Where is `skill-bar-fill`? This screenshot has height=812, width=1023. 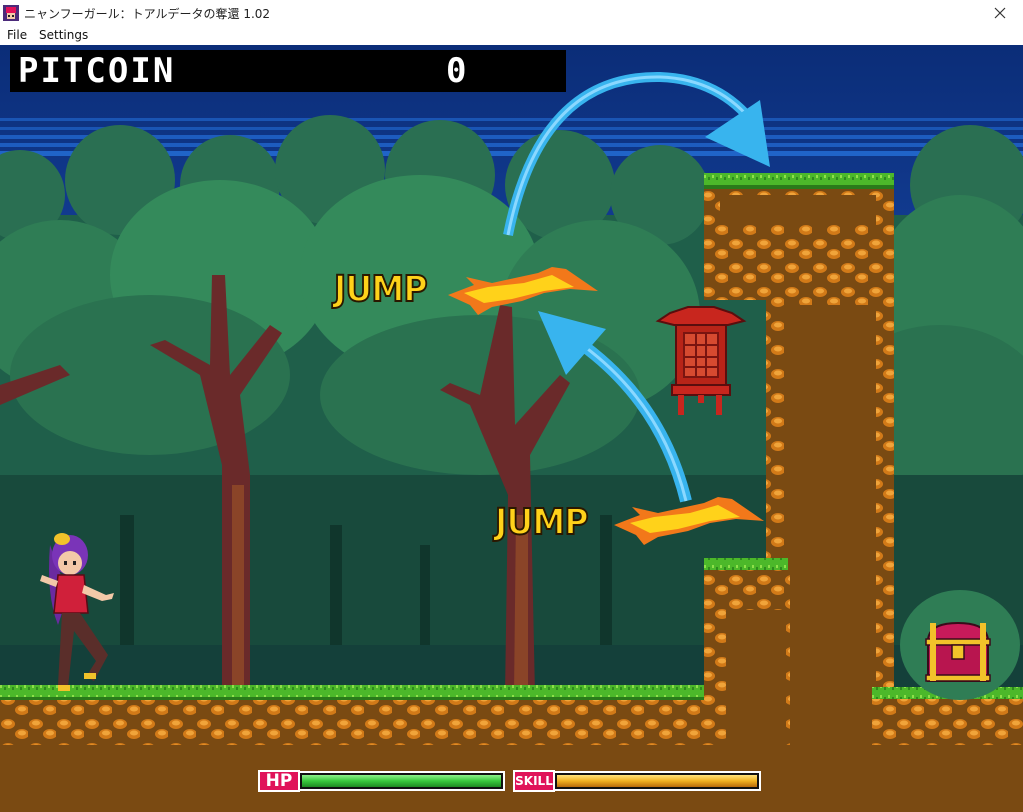 skill-bar-fill is located at coordinates (657, 781).